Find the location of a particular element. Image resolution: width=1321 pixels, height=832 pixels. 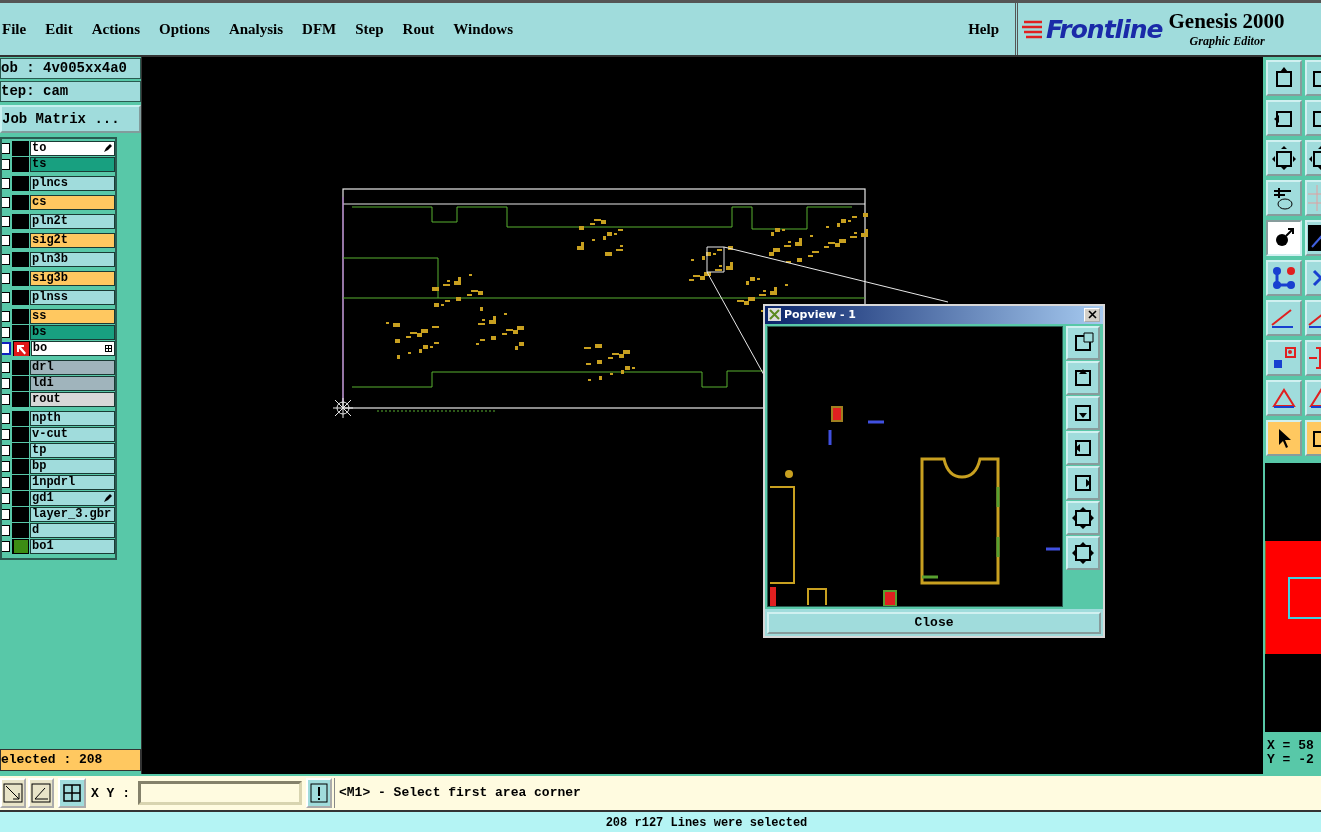

pencil-icon is located at coordinates (107, 148).